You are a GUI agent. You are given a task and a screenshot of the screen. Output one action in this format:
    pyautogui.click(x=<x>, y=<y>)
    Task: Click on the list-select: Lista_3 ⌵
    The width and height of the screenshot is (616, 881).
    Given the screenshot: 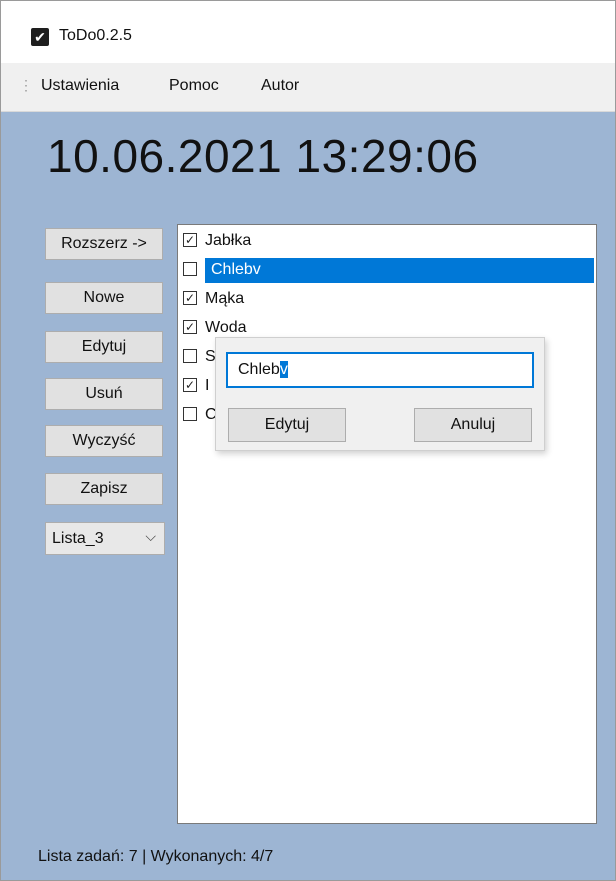 What is the action you would take?
    pyautogui.click(x=105, y=538)
    